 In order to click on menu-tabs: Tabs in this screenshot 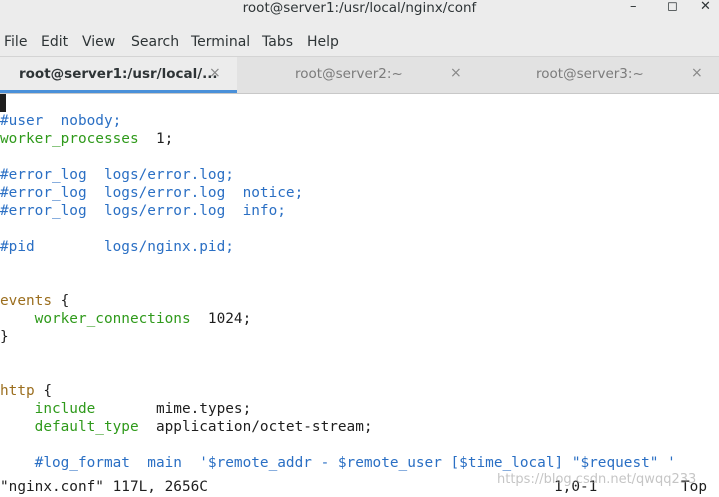, I will do `click(277, 42)`.